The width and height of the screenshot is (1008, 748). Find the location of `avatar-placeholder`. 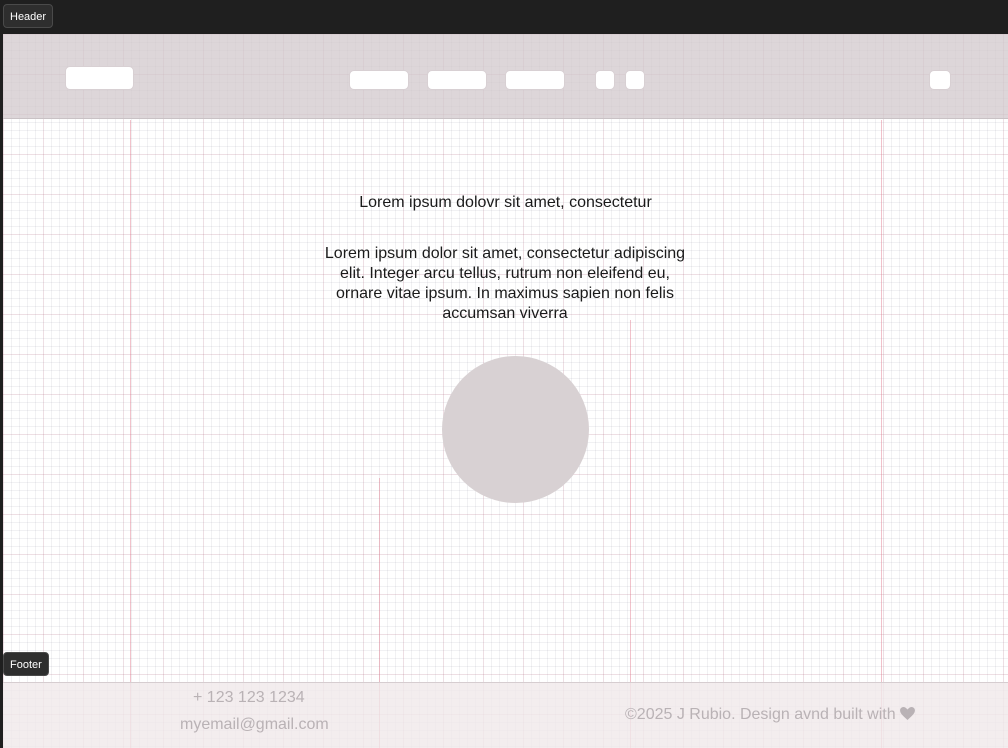

avatar-placeholder is located at coordinates (515, 429).